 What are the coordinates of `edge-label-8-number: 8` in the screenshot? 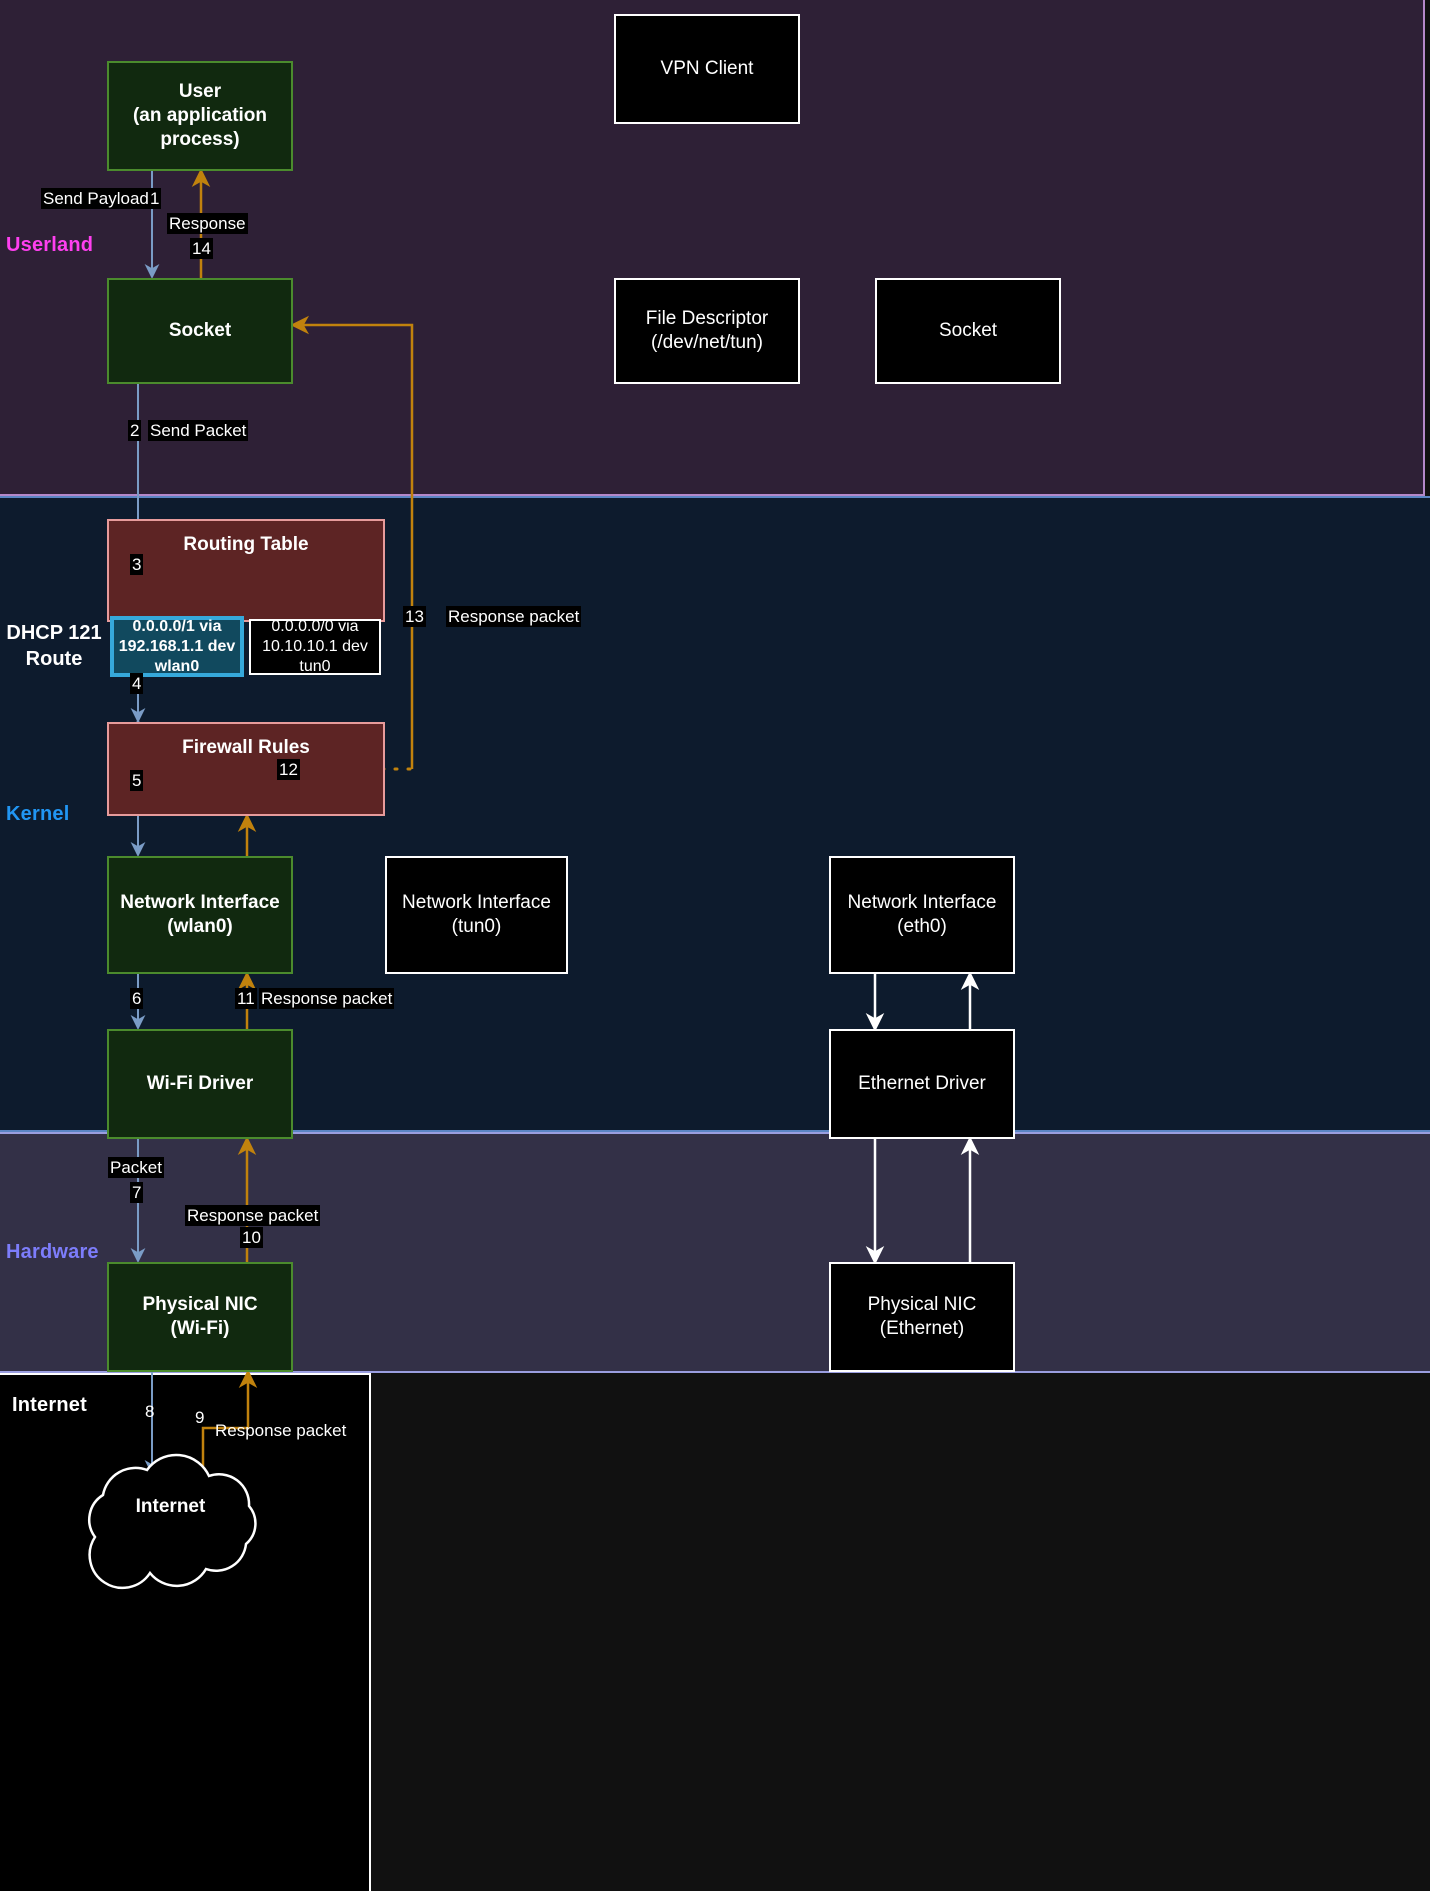 It's located at (150, 1411).